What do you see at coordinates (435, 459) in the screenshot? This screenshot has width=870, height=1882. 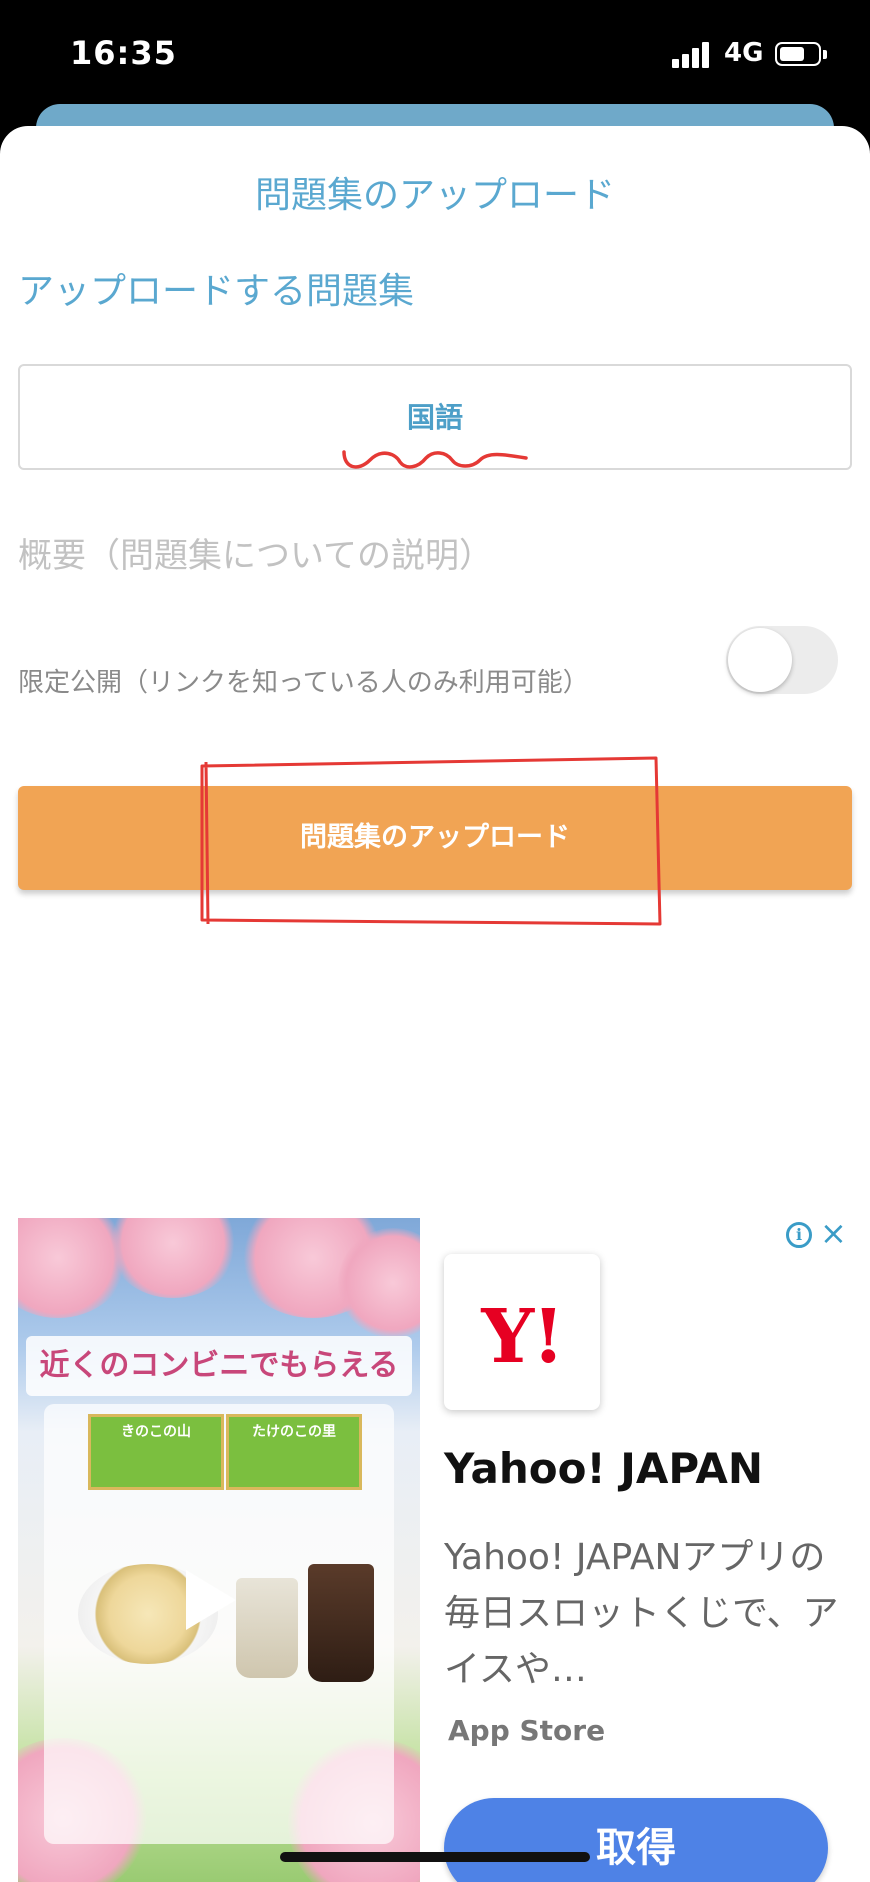 I see `annotation-underline-squiggle` at bounding box center [435, 459].